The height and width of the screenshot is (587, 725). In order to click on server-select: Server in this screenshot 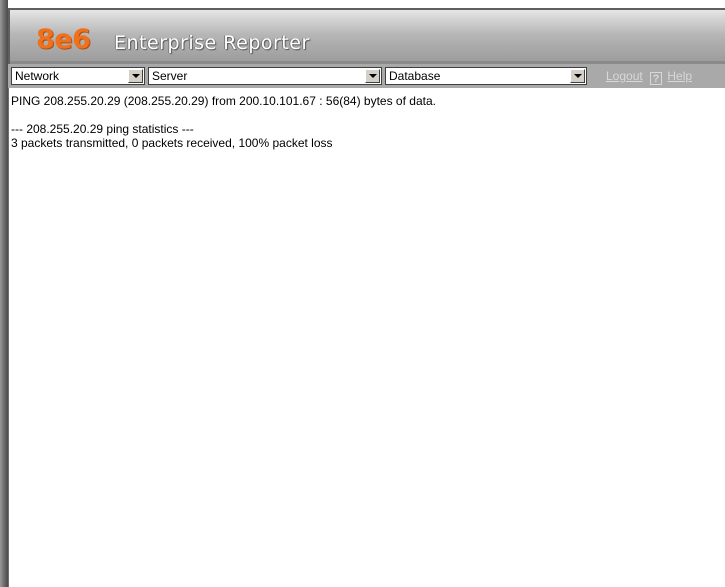, I will do `click(265, 76)`.